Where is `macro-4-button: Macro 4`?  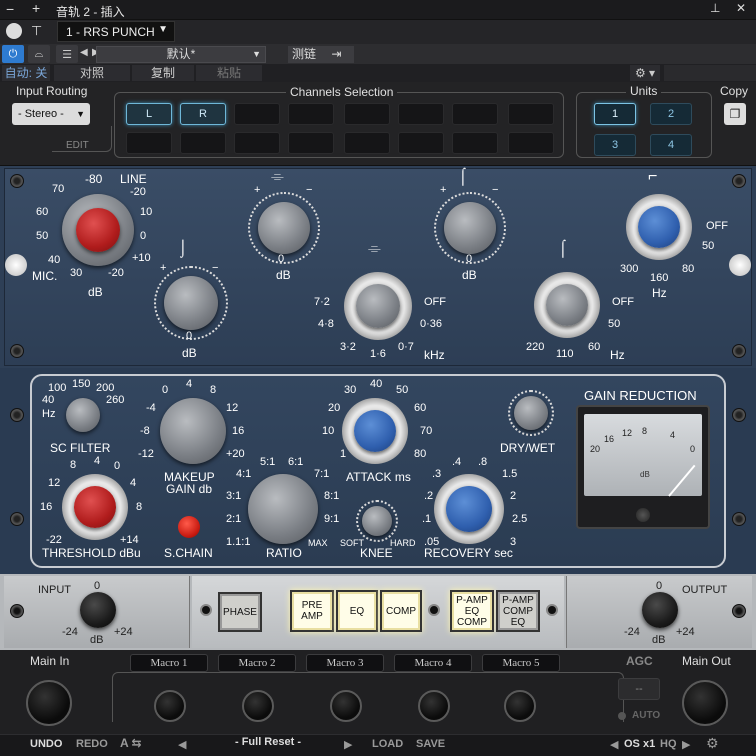
macro-4-button: Macro 4 is located at coordinates (433, 663).